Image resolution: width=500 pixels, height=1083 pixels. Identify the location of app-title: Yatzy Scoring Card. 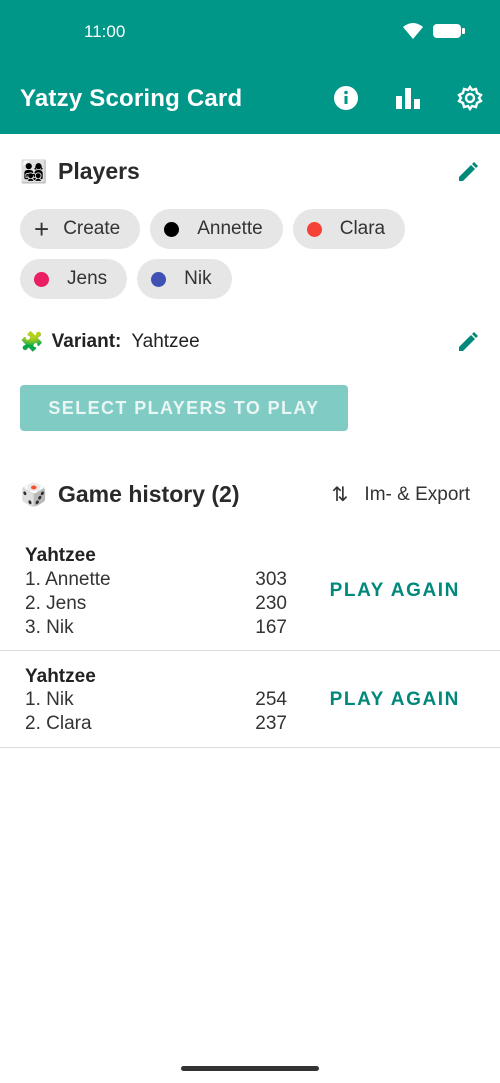
(131, 98).